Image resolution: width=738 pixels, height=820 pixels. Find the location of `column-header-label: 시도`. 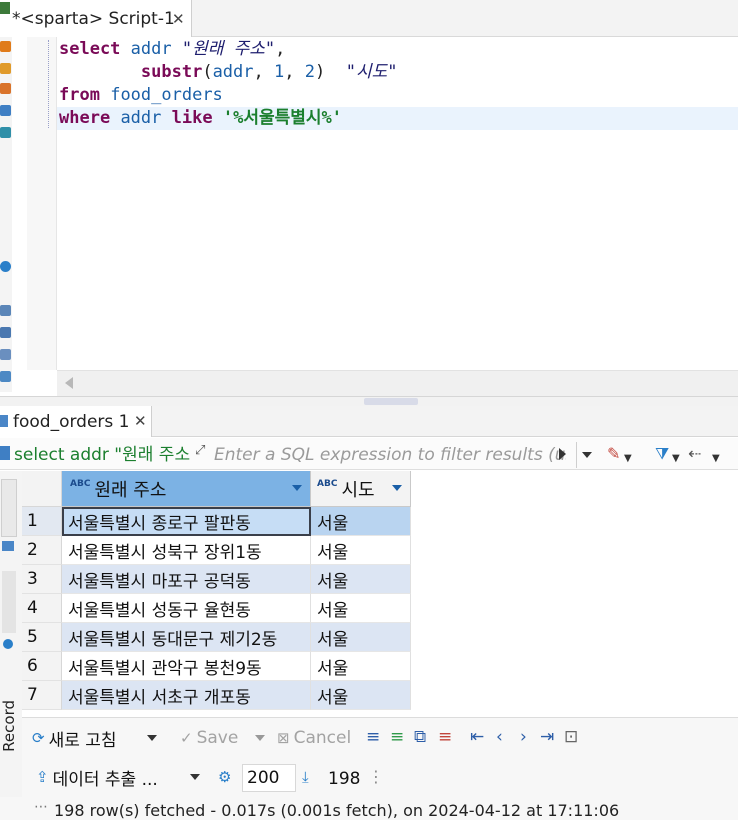

column-header-label: 시도 is located at coordinates (358, 490).